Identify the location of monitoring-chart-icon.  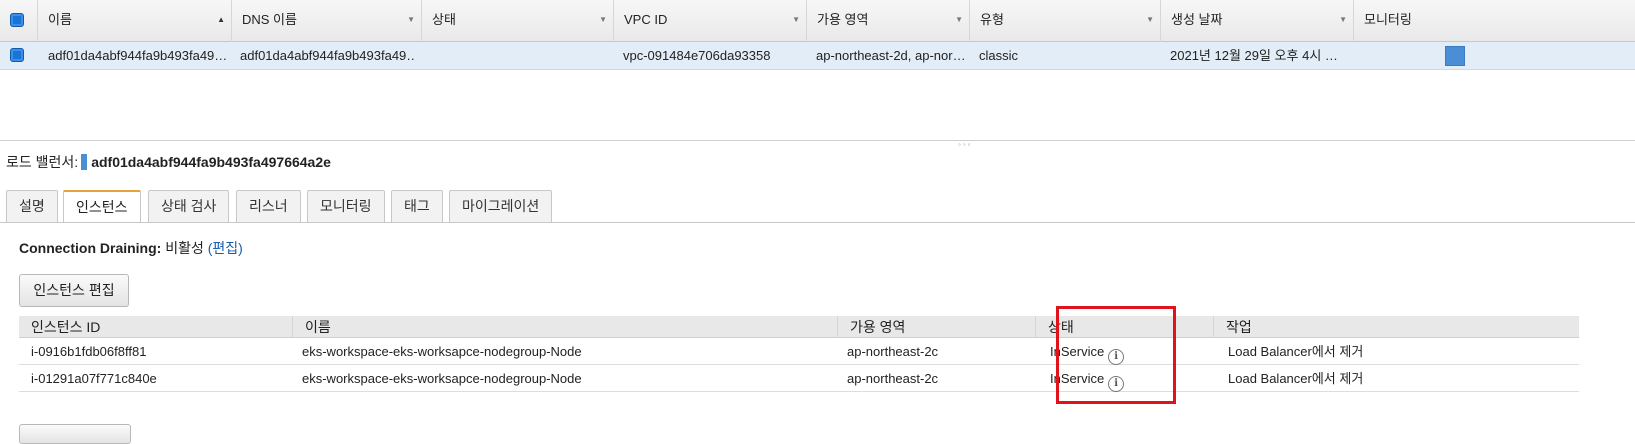
(1455, 56).